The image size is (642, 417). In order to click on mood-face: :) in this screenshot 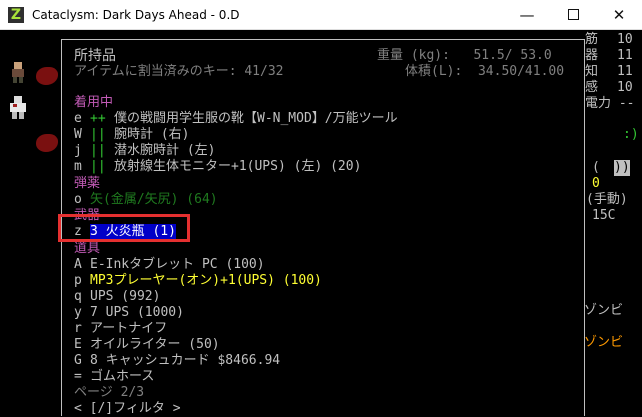, I will do `click(631, 134)`.